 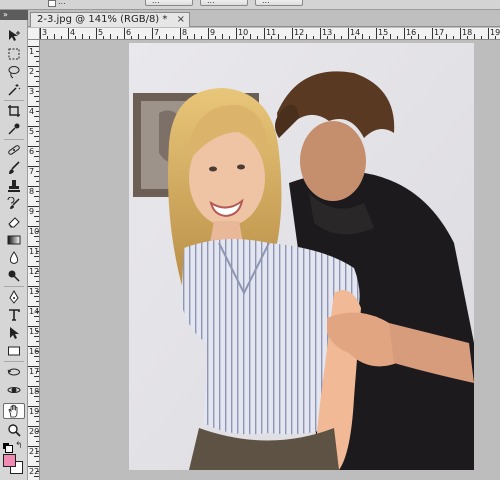 I want to click on lasso-tool, so click(x=14, y=72).